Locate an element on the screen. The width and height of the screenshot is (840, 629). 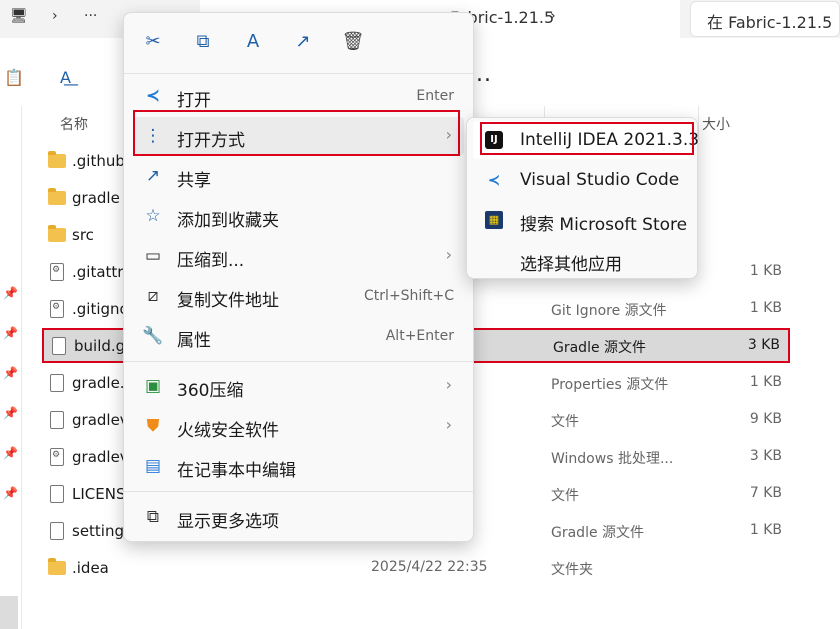
notepad-icon: ▤ is located at coordinates (153, 466).